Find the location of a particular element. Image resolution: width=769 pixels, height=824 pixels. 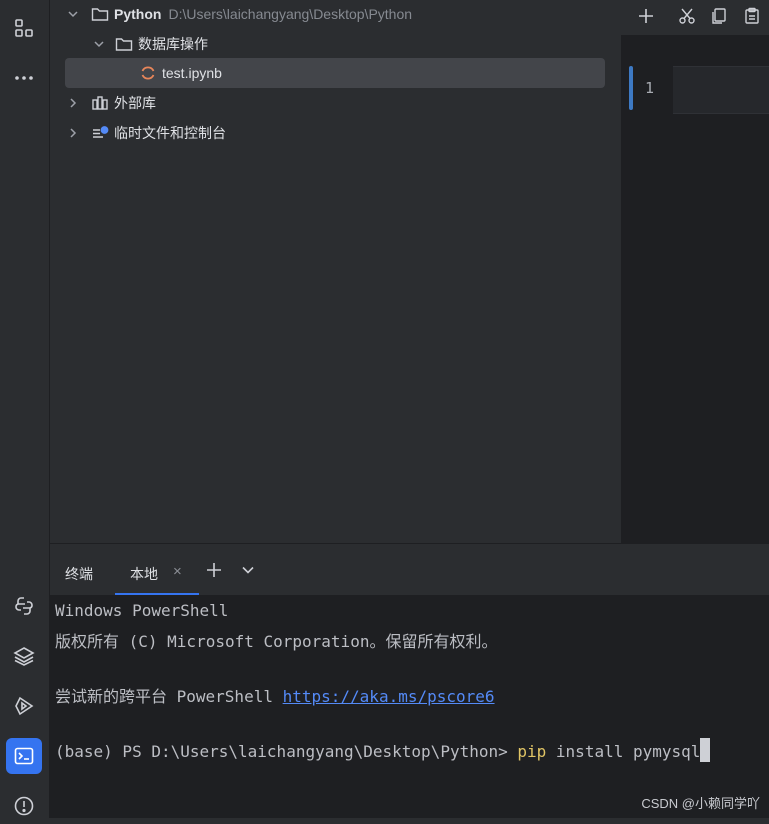

cut-icon is located at coordinates (687, 16).